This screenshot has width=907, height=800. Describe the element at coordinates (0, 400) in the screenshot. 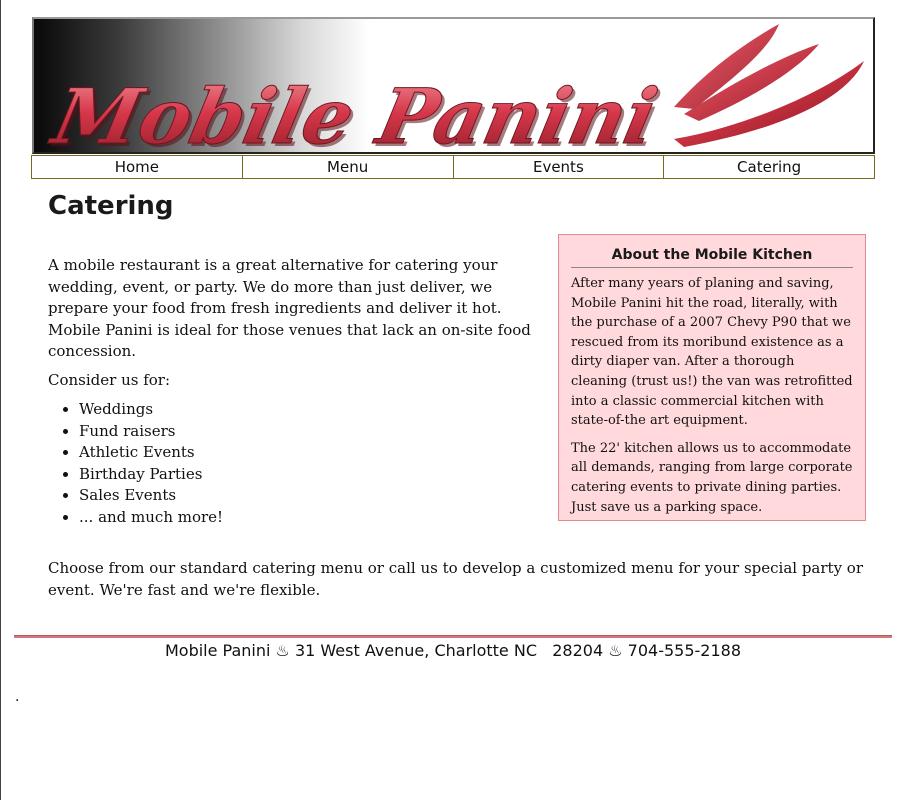

I see `page-edge` at that location.